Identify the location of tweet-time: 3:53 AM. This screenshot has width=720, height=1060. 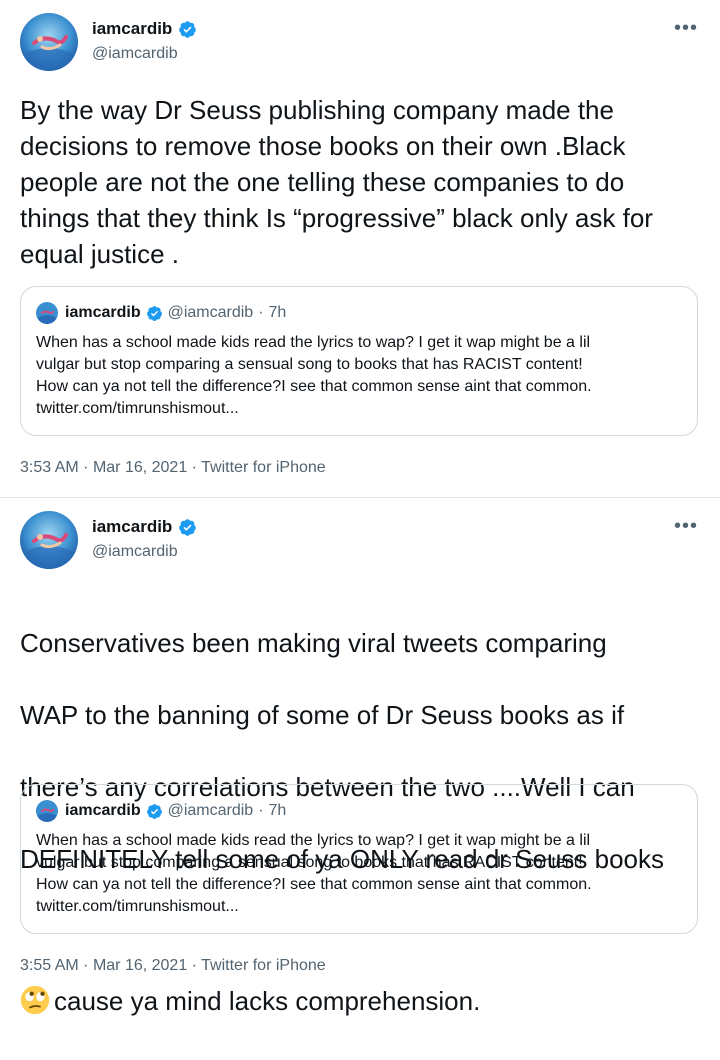
(49, 467).